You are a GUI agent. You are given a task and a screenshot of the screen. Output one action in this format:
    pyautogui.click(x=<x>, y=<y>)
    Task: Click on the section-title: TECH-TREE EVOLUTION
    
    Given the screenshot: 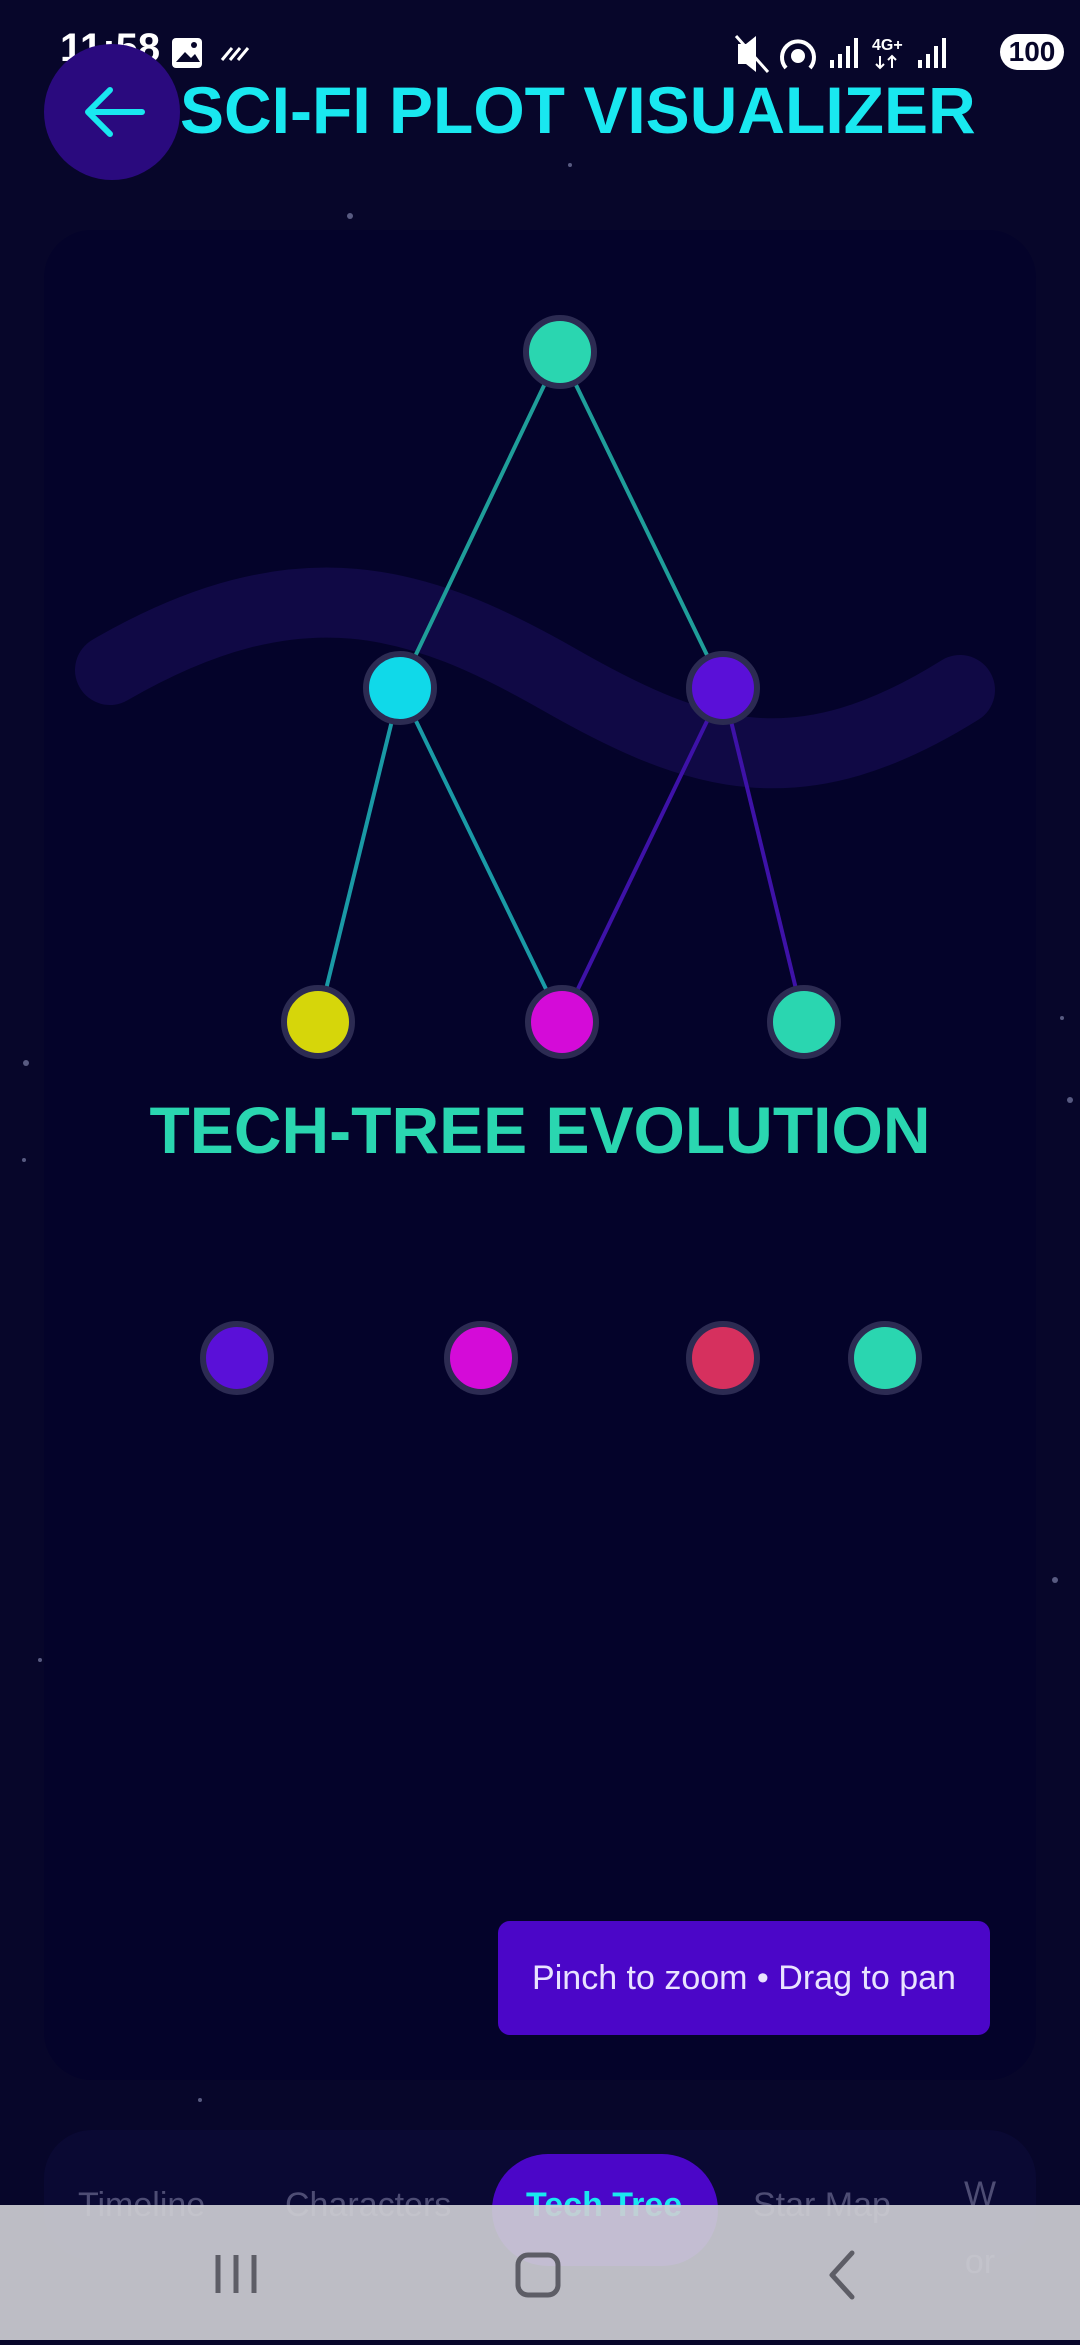 What is the action you would take?
    pyautogui.click(x=540, y=1130)
    